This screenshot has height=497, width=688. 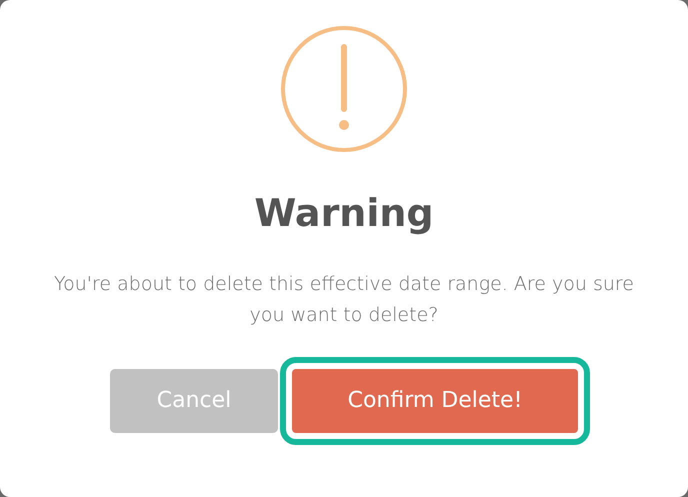 What do you see at coordinates (194, 400) in the screenshot?
I see `cancel-button: Cancel` at bounding box center [194, 400].